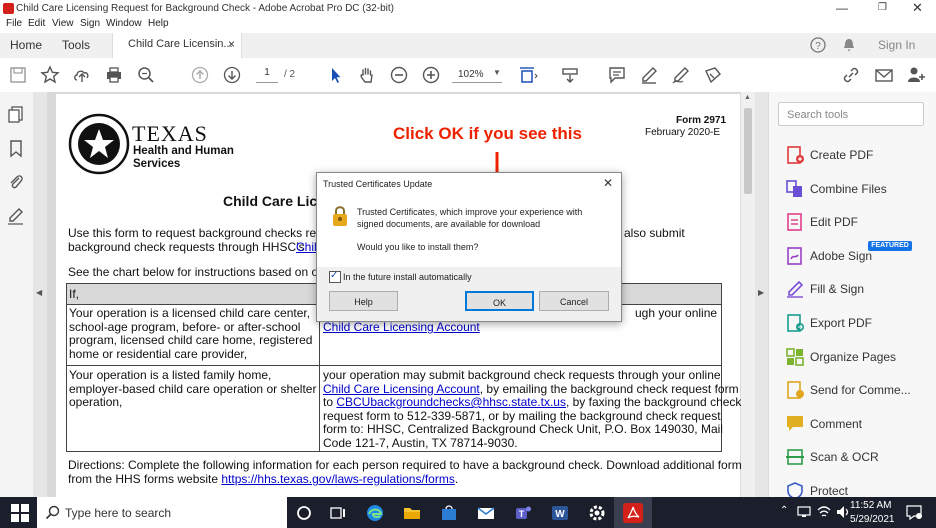  What do you see at coordinates (114, 75) in the screenshot?
I see `print-icon` at bounding box center [114, 75].